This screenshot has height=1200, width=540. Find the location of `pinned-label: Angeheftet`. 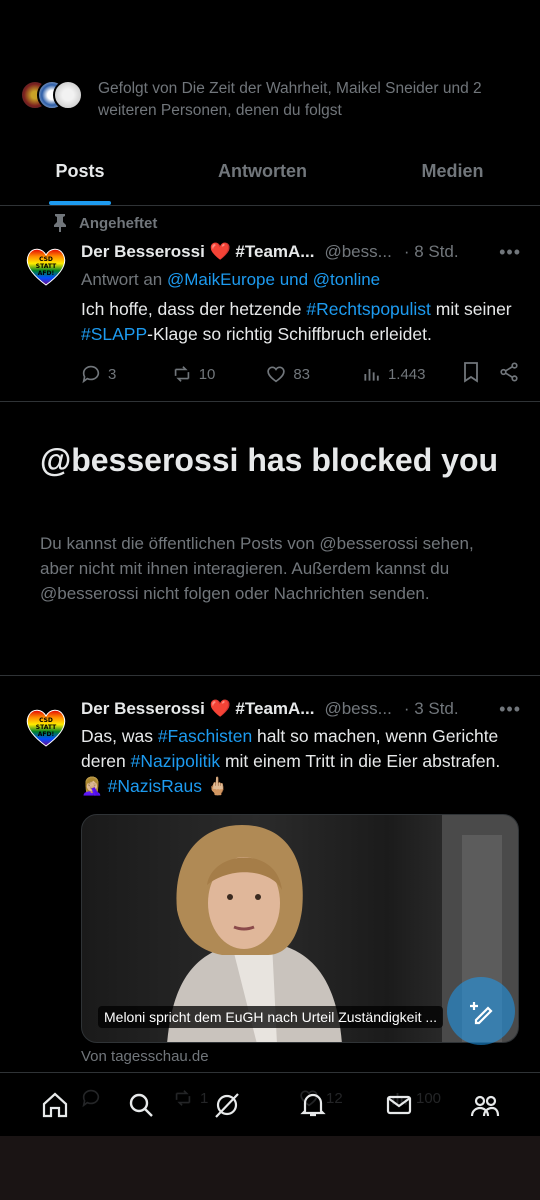

pinned-label: Angeheftet is located at coordinates (118, 223).